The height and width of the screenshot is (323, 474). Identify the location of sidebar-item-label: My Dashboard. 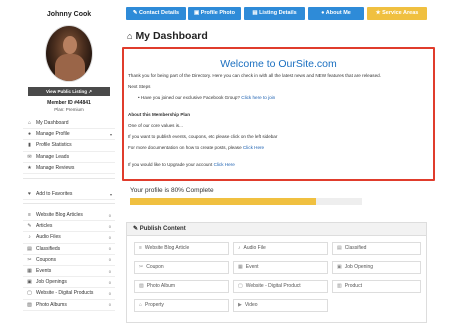
(52, 123).